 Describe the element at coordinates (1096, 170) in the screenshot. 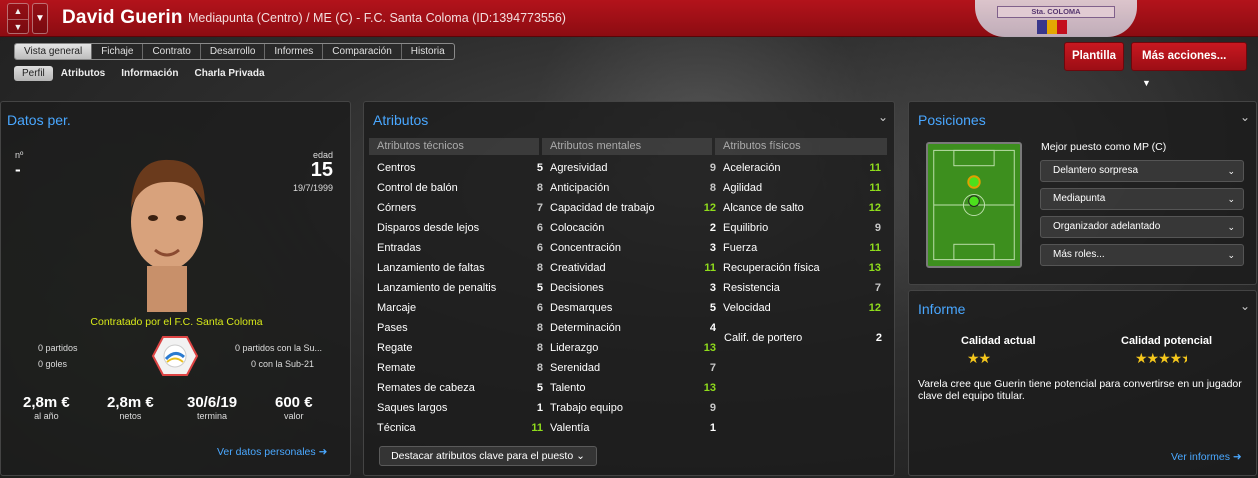

I see `role-label: Delantero sorpresa` at that location.